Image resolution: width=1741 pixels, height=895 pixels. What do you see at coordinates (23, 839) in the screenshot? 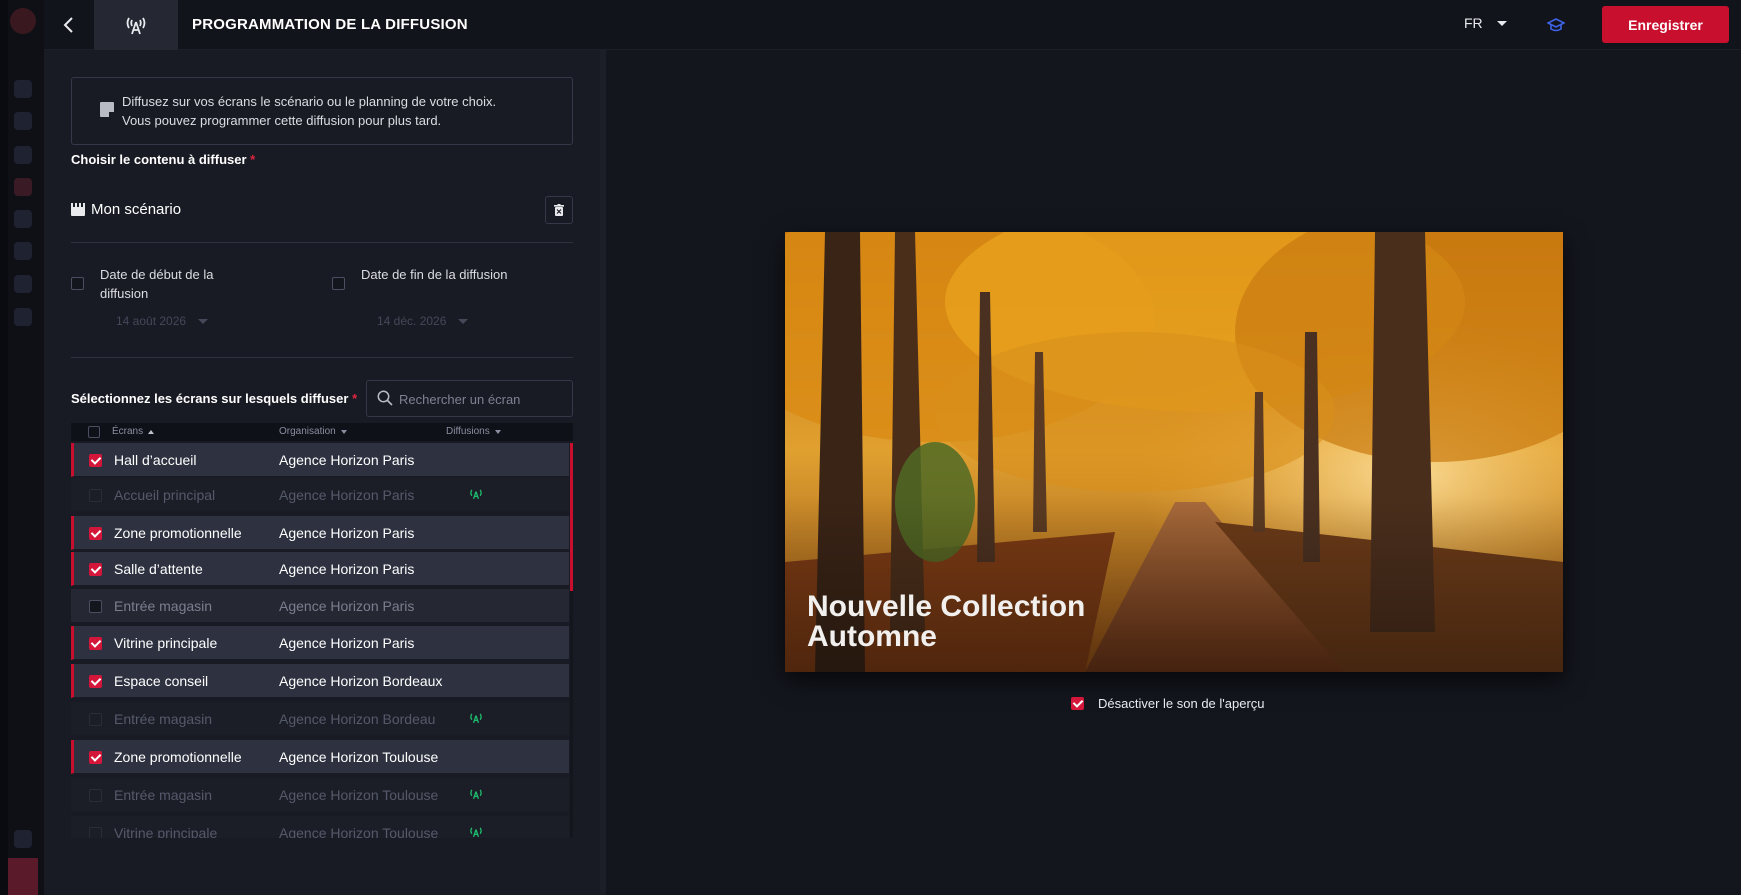
I see `rail-settings-icon` at bounding box center [23, 839].